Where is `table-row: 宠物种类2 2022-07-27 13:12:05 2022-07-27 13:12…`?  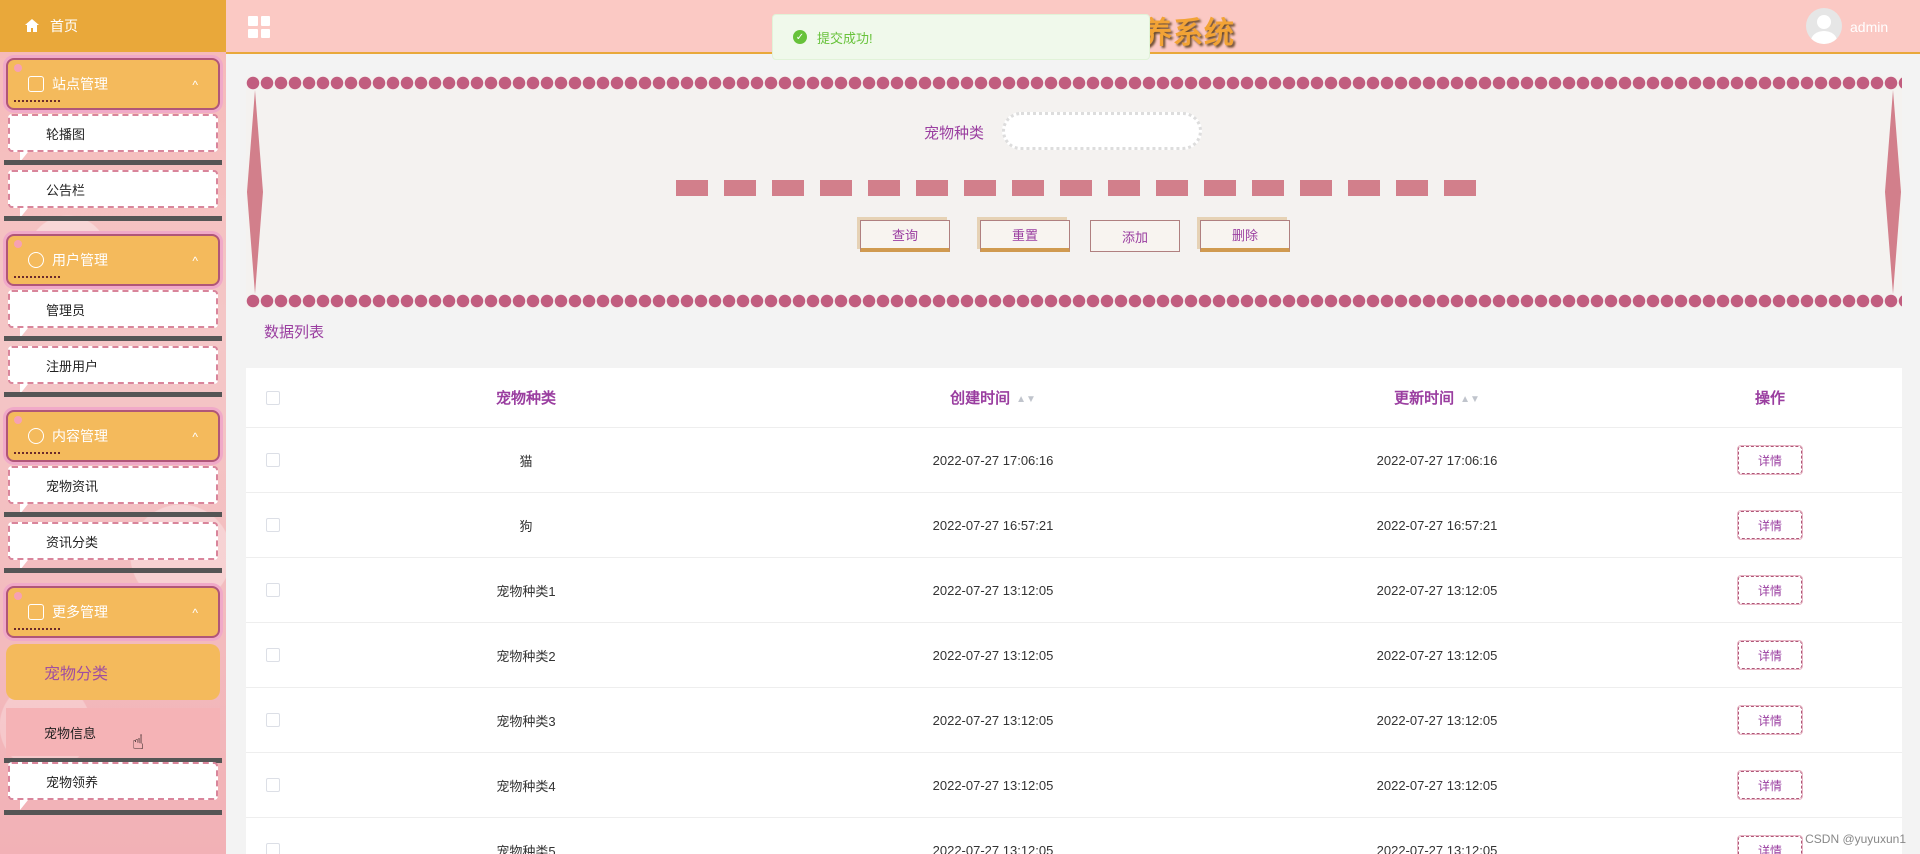
table-row: 宠物种类2 2022-07-27 13:12:05 2022-07-27 13:12… is located at coordinates (1074, 655).